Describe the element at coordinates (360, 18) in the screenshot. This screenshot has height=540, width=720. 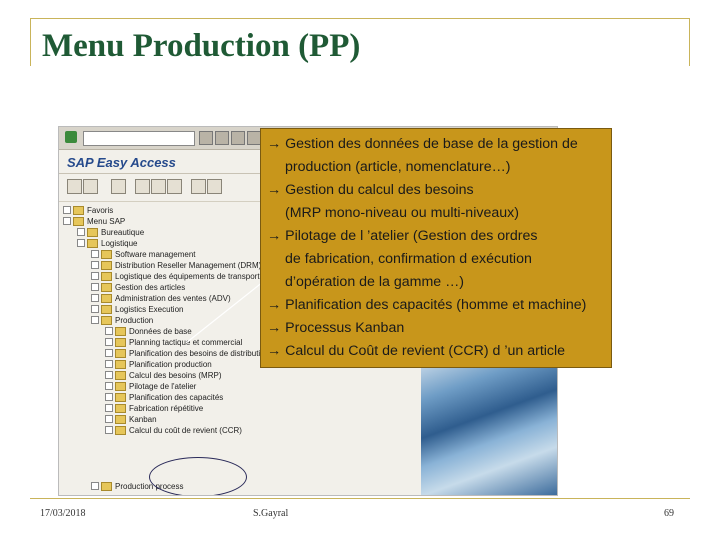
I see `slide-frame-top` at that location.